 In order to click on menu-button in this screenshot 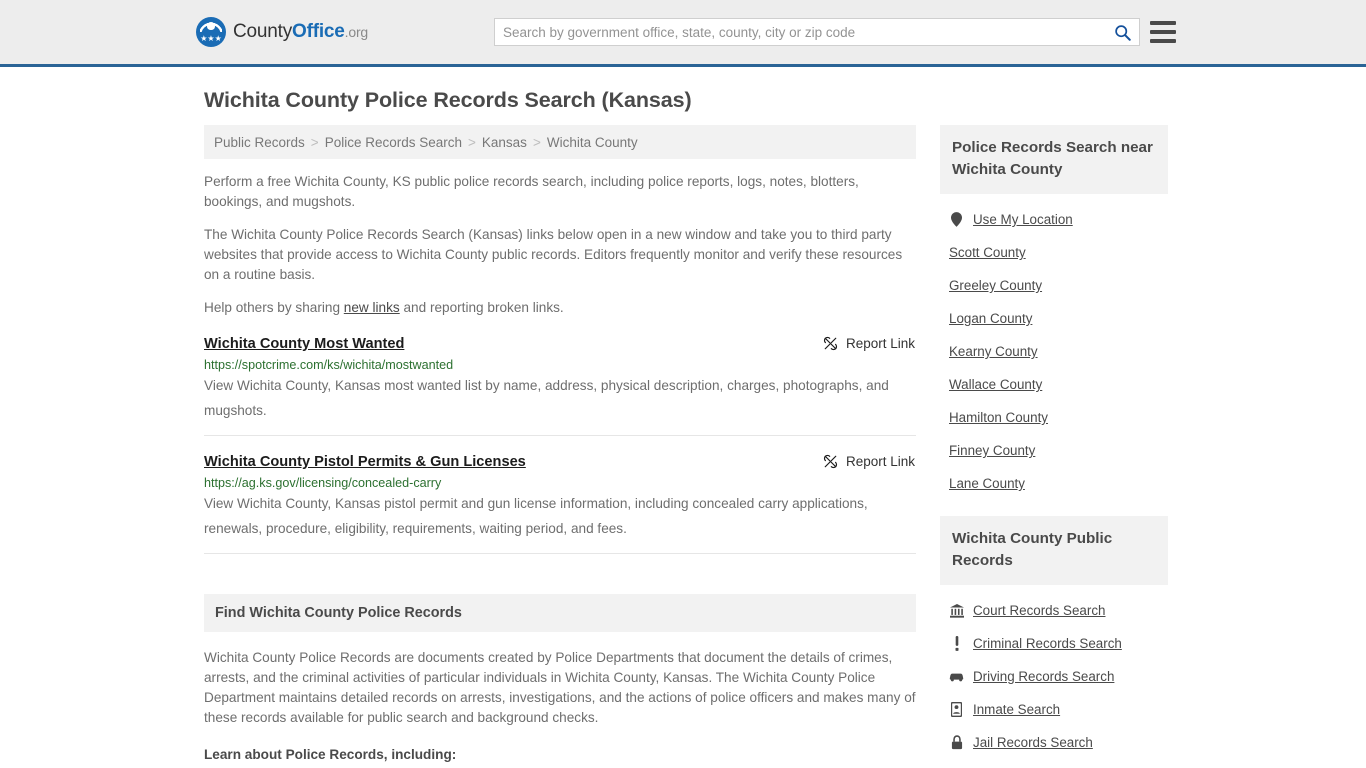, I will do `click(1163, 32)`.